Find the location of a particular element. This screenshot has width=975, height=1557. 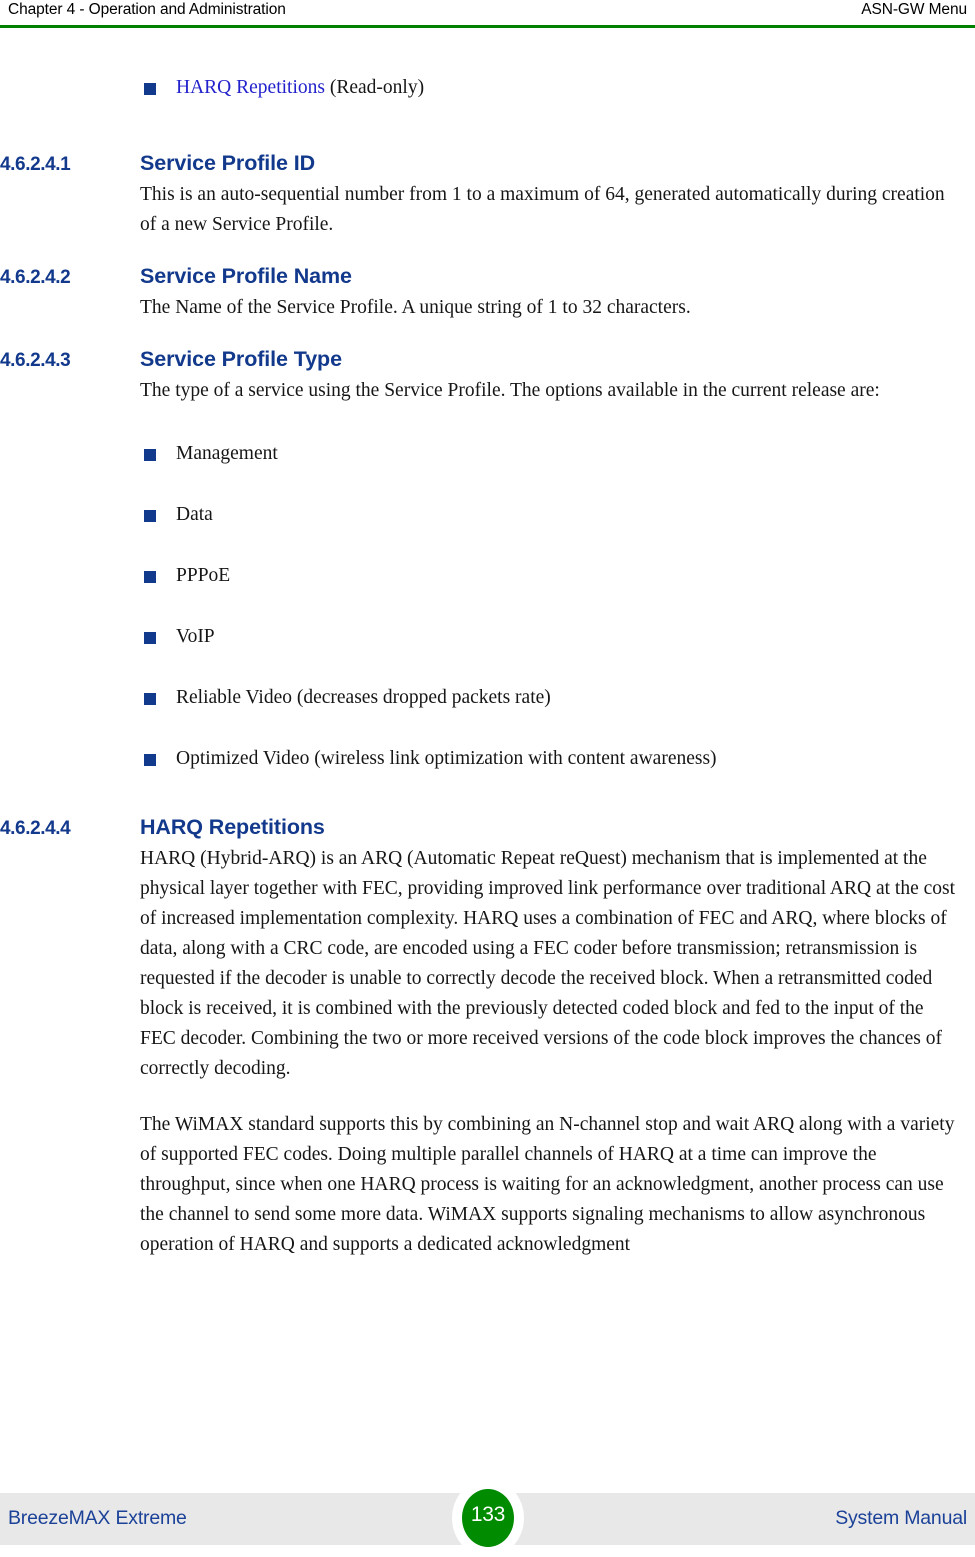

section-title: HARQ Repetitions is located at coordinates (232, 827).